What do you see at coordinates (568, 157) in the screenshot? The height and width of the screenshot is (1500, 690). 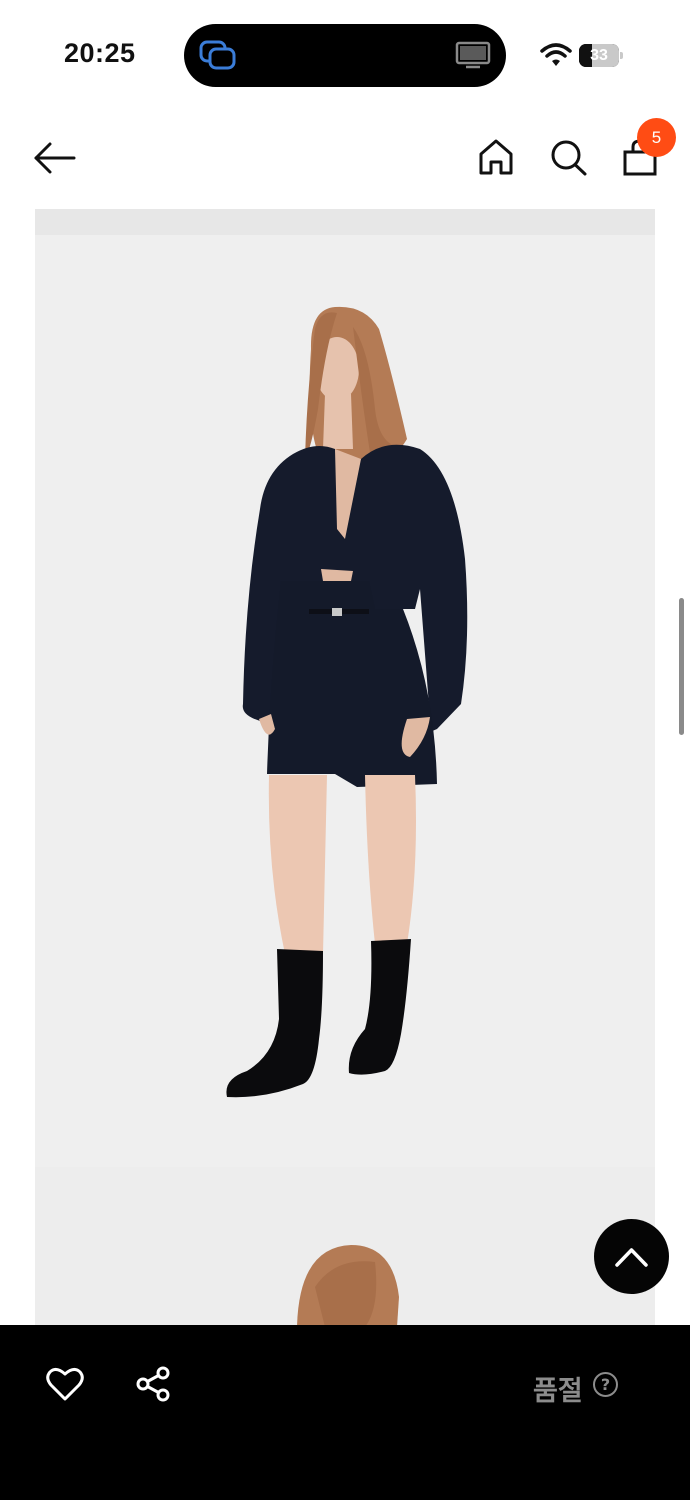 I see `search-icon` at bounding box center [568, 157].